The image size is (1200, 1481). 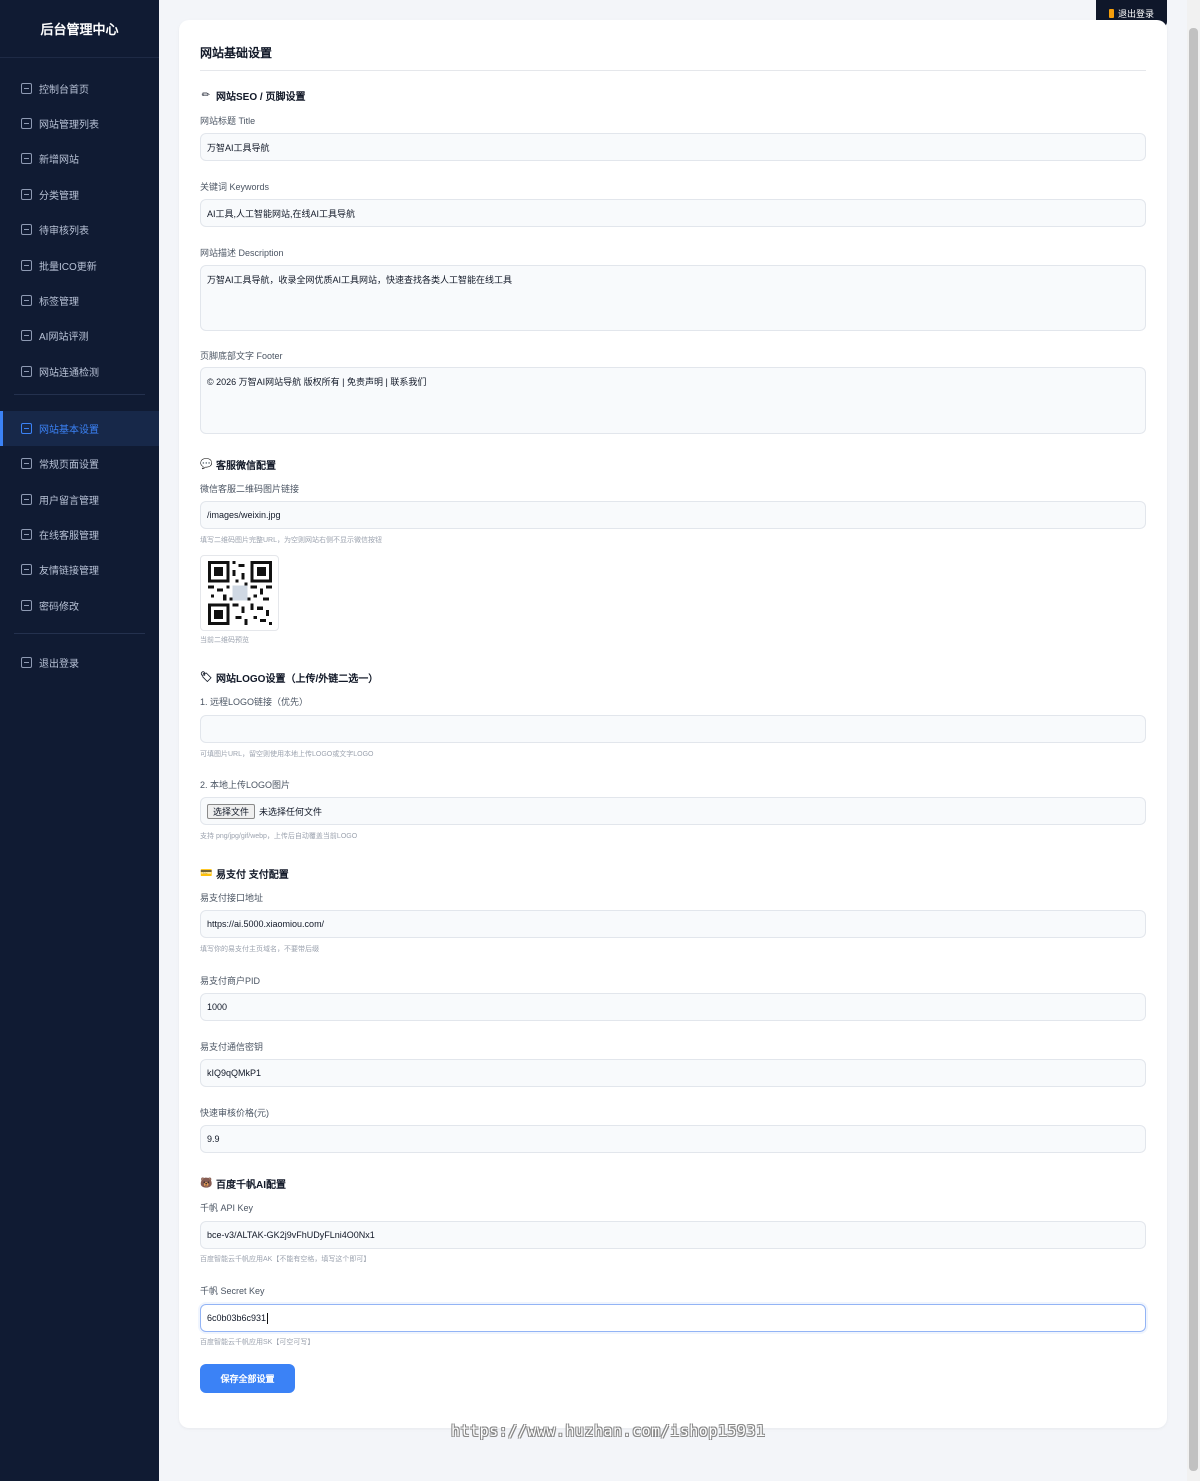 What do you see at coordinates (251, 1185) in the screenshot?
I see `qianfan-heading-text: 百度千帆AI配置` at bounding box center [251, 1185].